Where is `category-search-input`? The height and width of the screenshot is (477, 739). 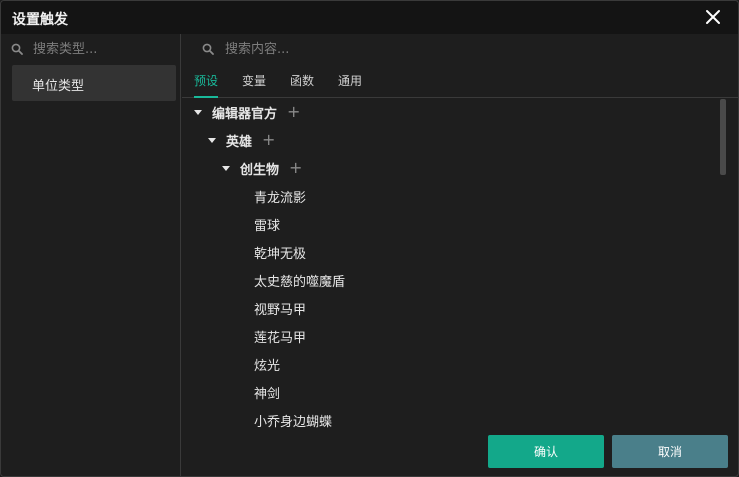
category-search-input is located at coordinates (103, 49).